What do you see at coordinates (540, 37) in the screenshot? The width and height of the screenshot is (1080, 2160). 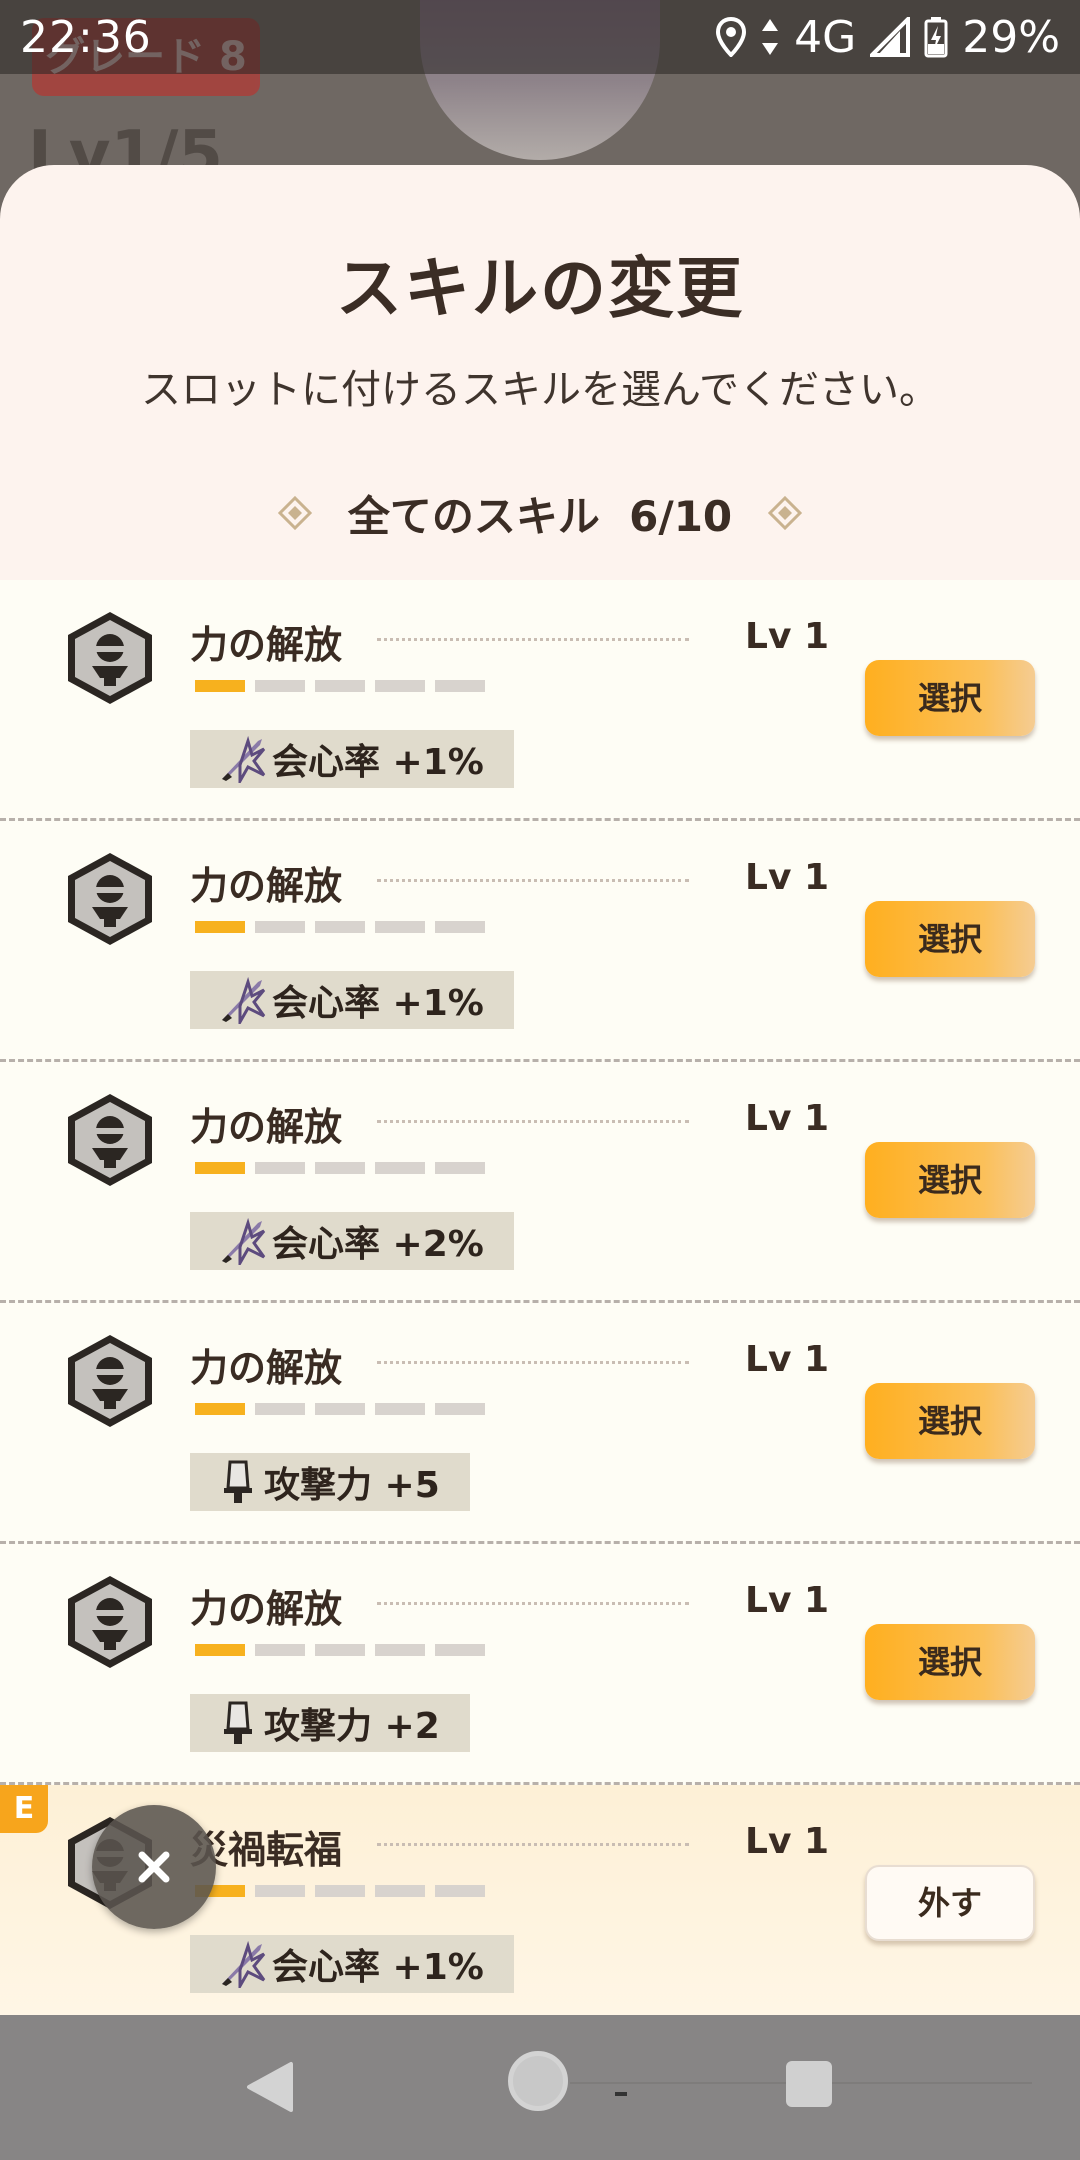 I see `status-bar: 22:36 4G 29%` at bounding box center [540, 37].